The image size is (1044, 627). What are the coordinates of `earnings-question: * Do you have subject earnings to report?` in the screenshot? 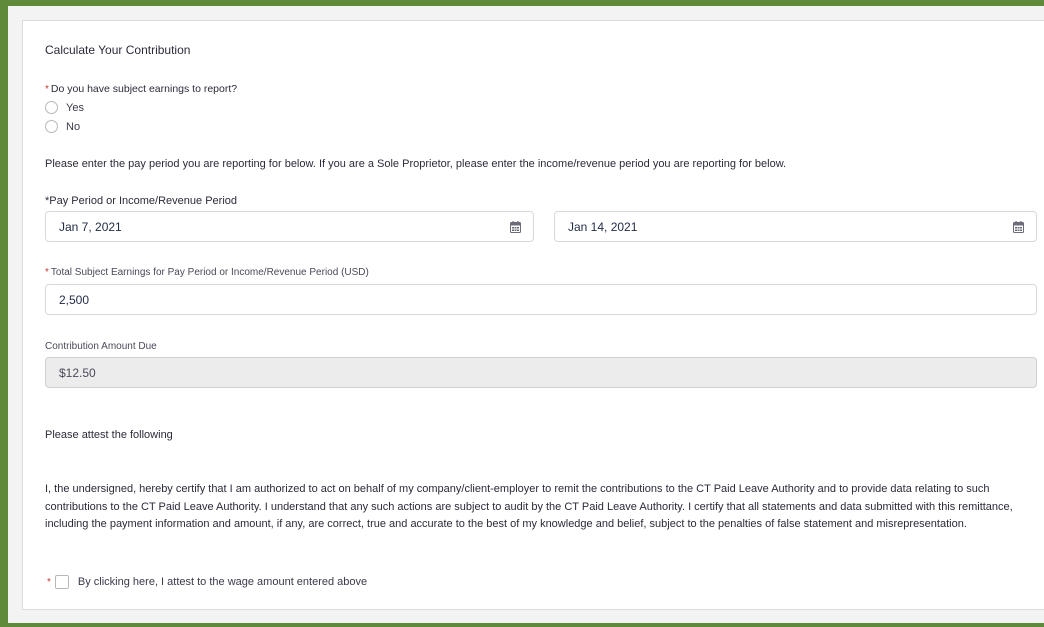 It's located at (141, 89).